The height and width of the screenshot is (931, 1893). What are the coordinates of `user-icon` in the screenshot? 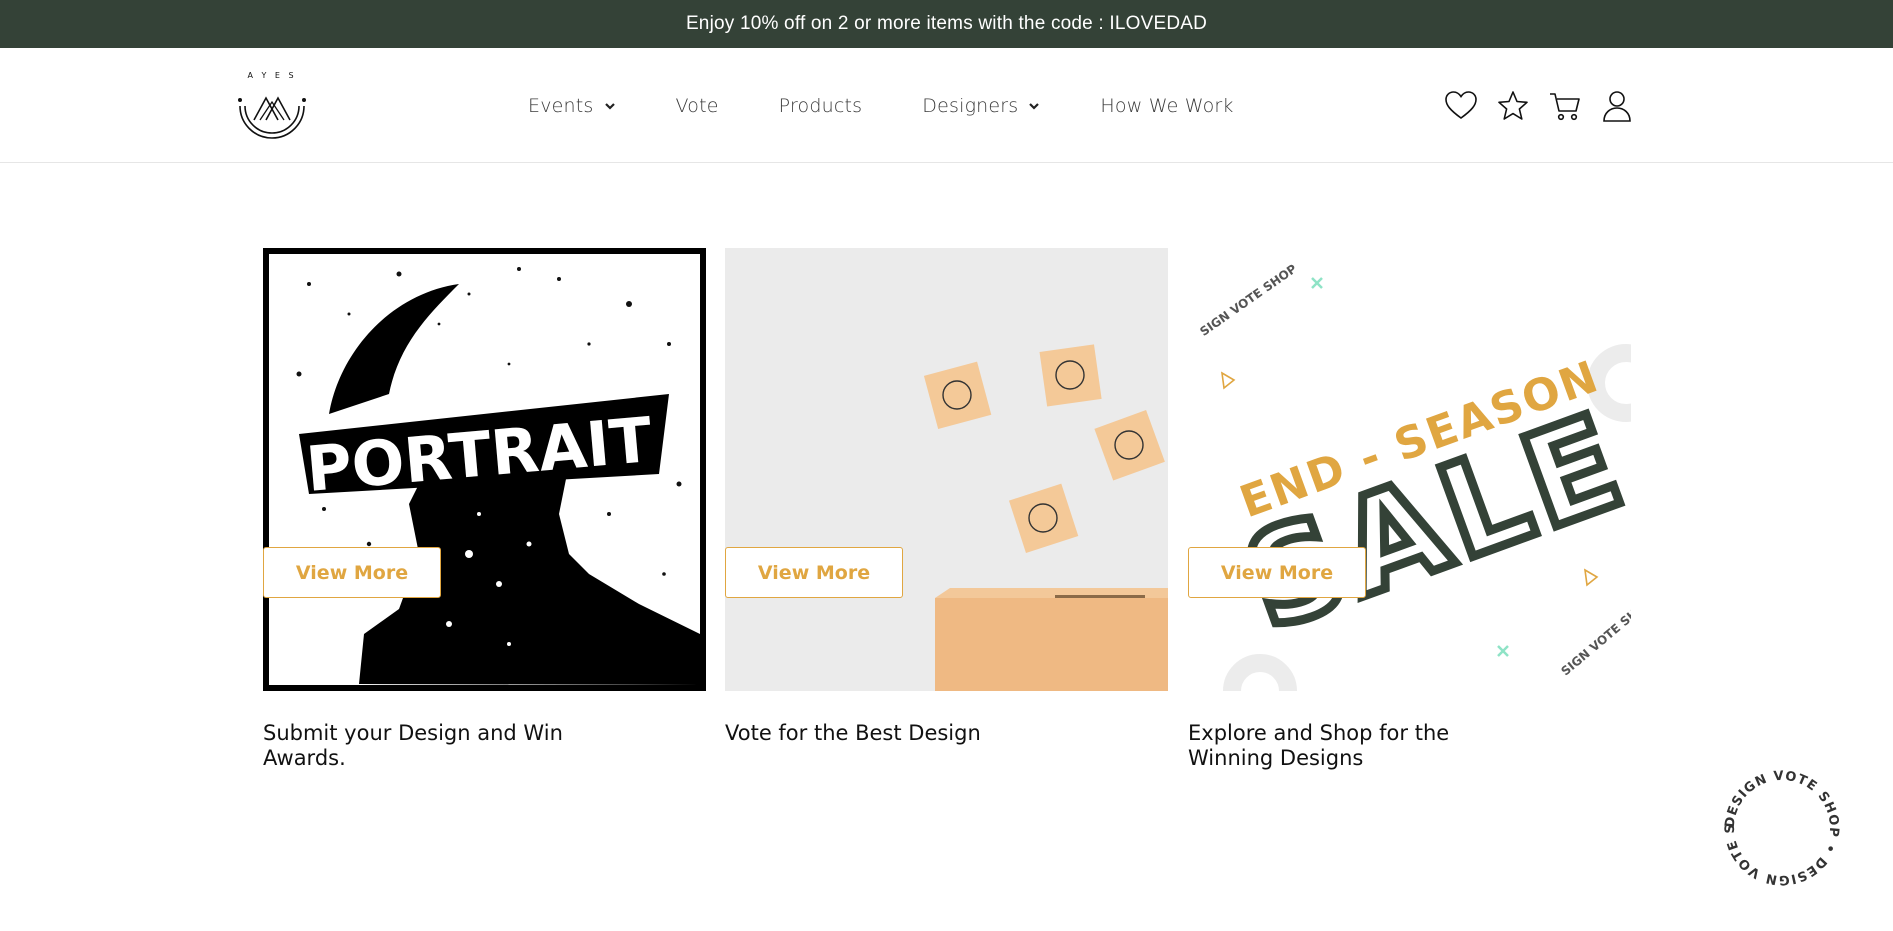 It's located at (1617, 106).